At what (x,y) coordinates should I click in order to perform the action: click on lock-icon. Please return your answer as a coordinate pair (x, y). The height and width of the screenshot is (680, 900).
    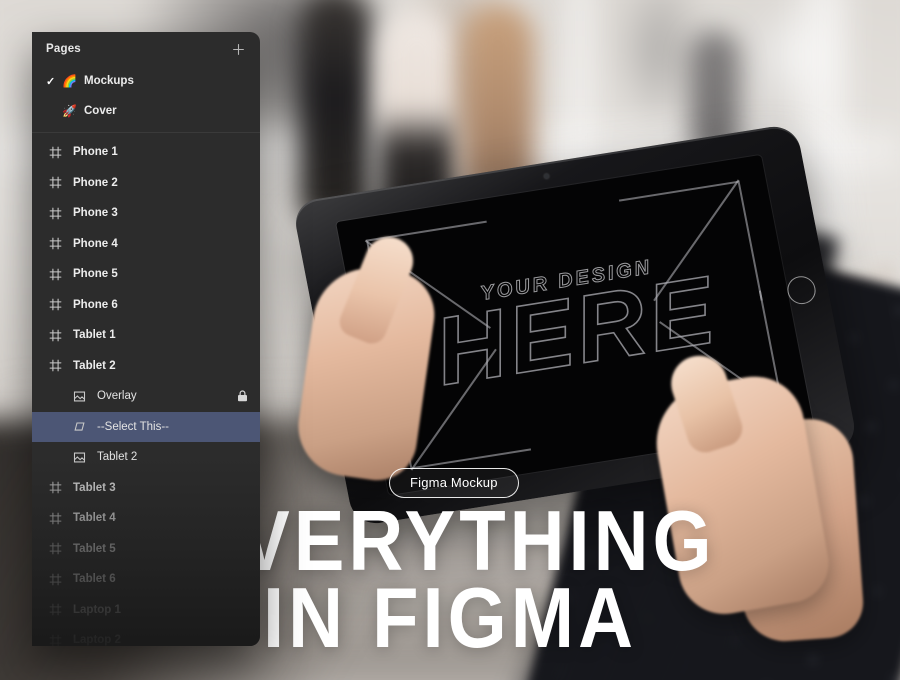
    Looking at the image, I should click on (242, 396).